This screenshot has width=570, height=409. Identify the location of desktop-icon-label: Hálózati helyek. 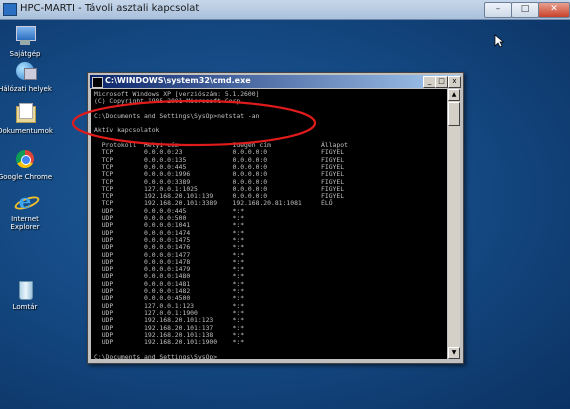
(26, 89).